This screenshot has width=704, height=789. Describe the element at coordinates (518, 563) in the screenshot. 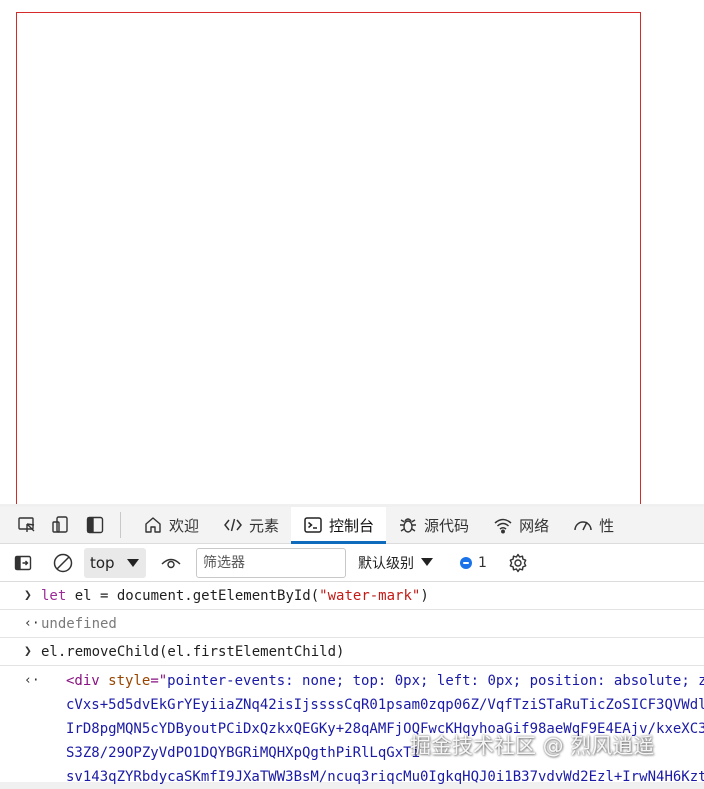

I see `console-settings-gear-icon` at that location.